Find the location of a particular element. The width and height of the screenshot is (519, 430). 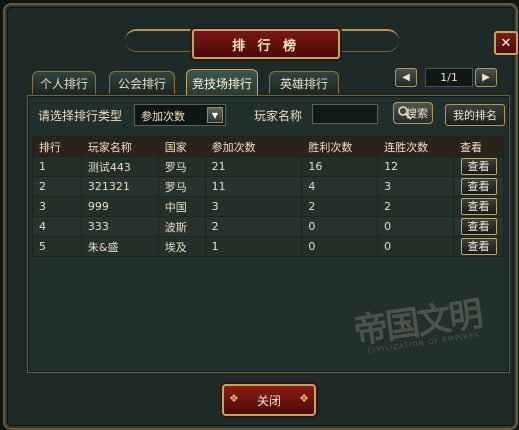

cell-player-name: 321321 is located at coordinates (119, 186).